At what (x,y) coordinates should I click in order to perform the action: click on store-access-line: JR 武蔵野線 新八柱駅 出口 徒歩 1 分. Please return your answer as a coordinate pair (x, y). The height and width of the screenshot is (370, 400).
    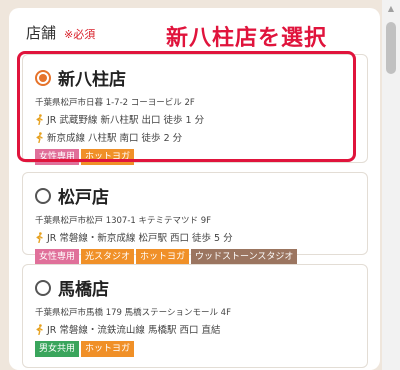
    Looking at the image, I should click on (197, 119).